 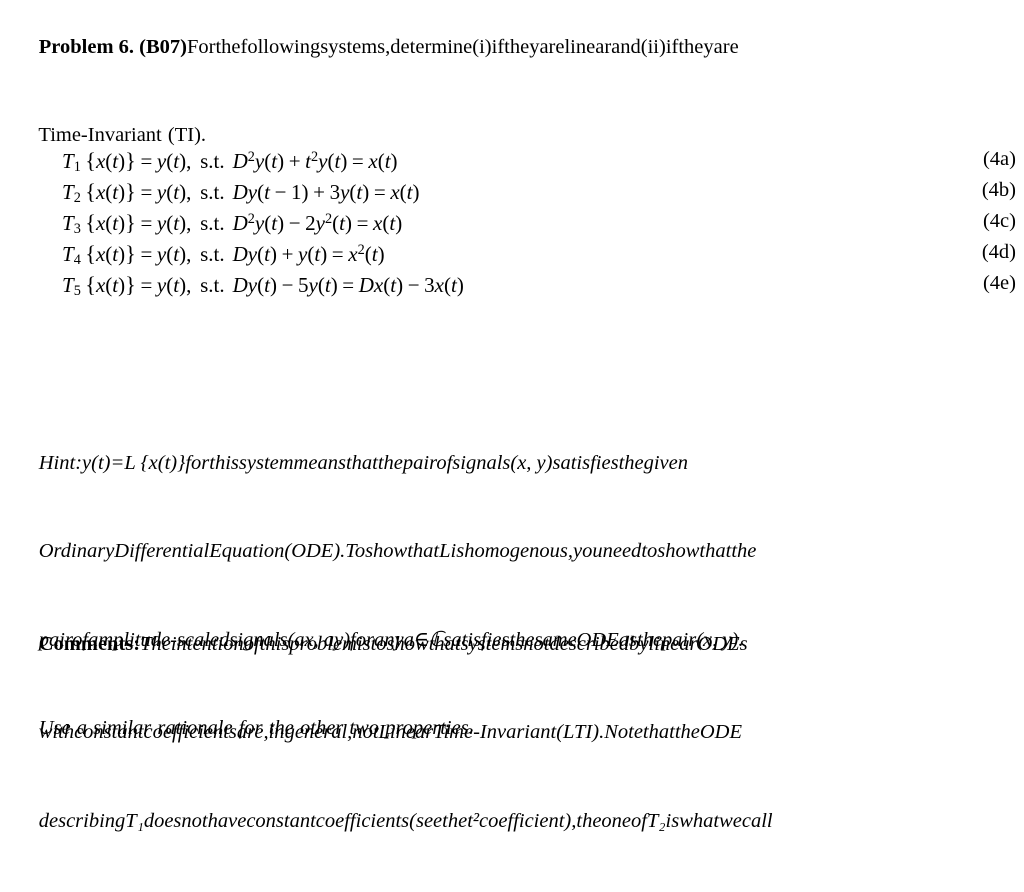 I want to click on comments-word: ODE, so click(x=721, y=732).